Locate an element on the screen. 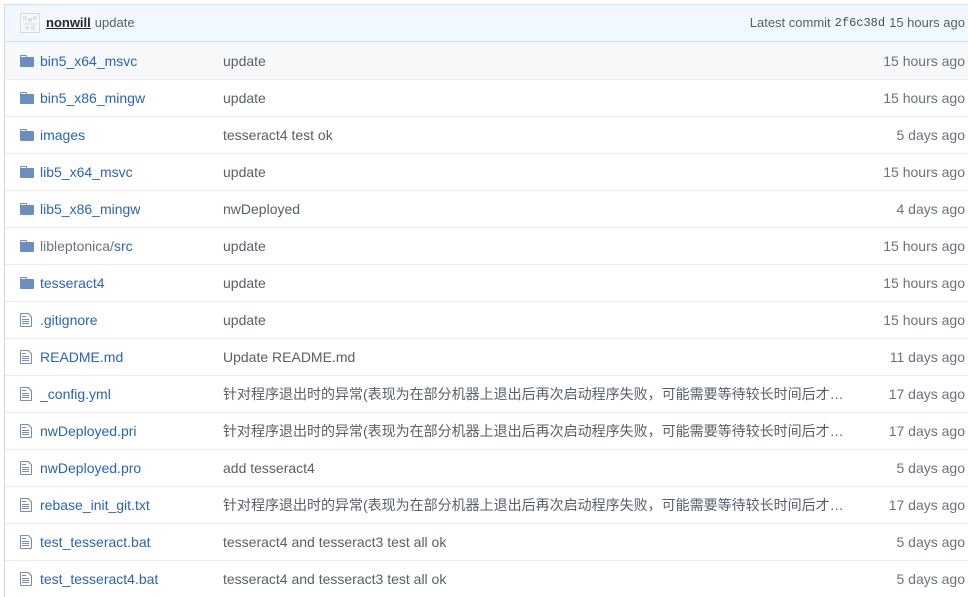 The width and height of the screenshot is (968, 597). latest-commit-message-link: update is located at coordinates (115, 23).